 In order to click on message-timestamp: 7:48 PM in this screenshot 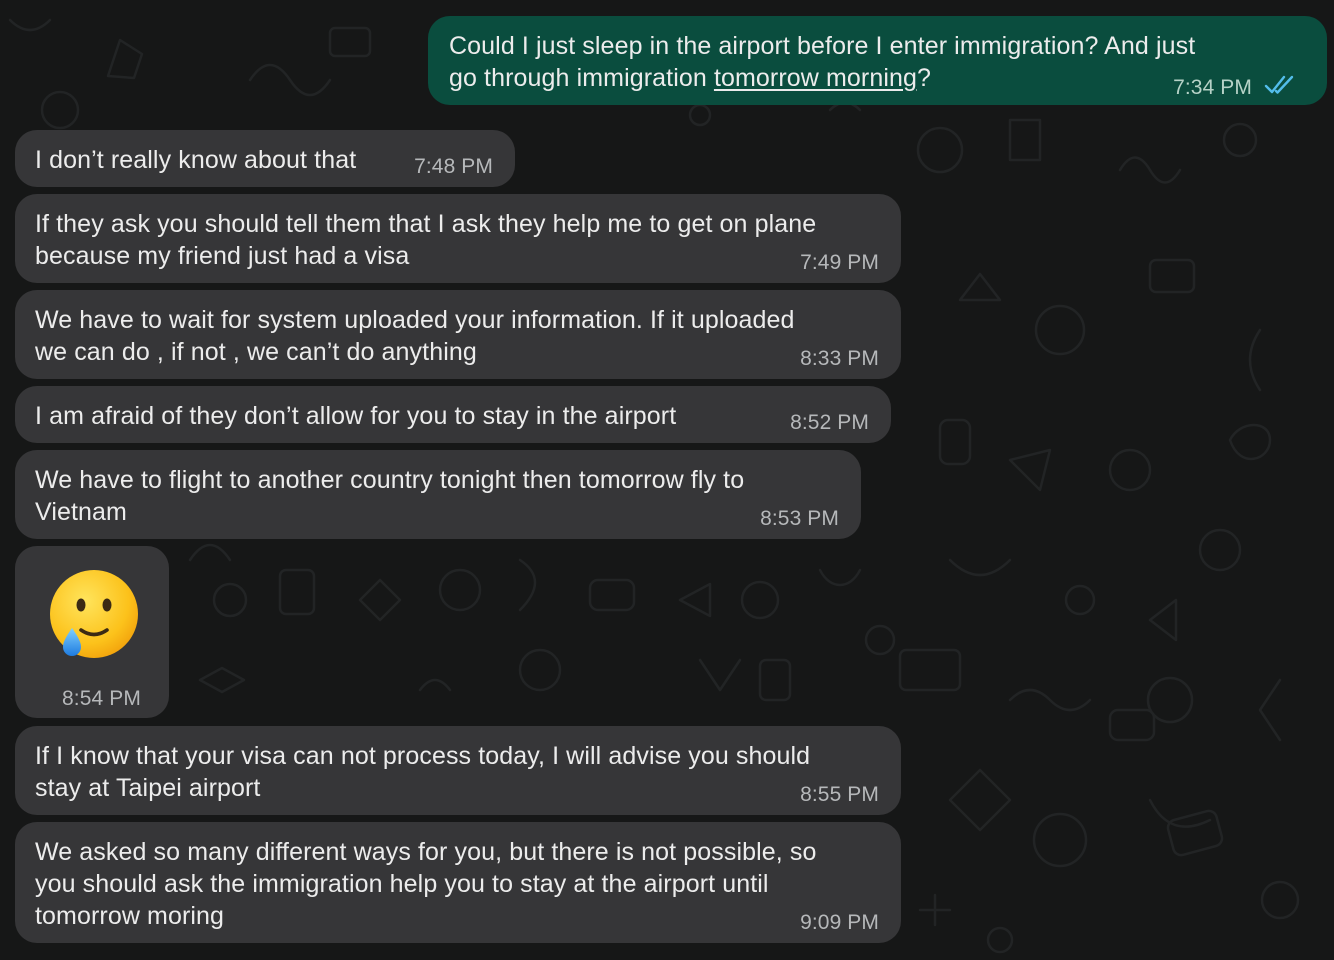, I will do `click(453, 166)`.